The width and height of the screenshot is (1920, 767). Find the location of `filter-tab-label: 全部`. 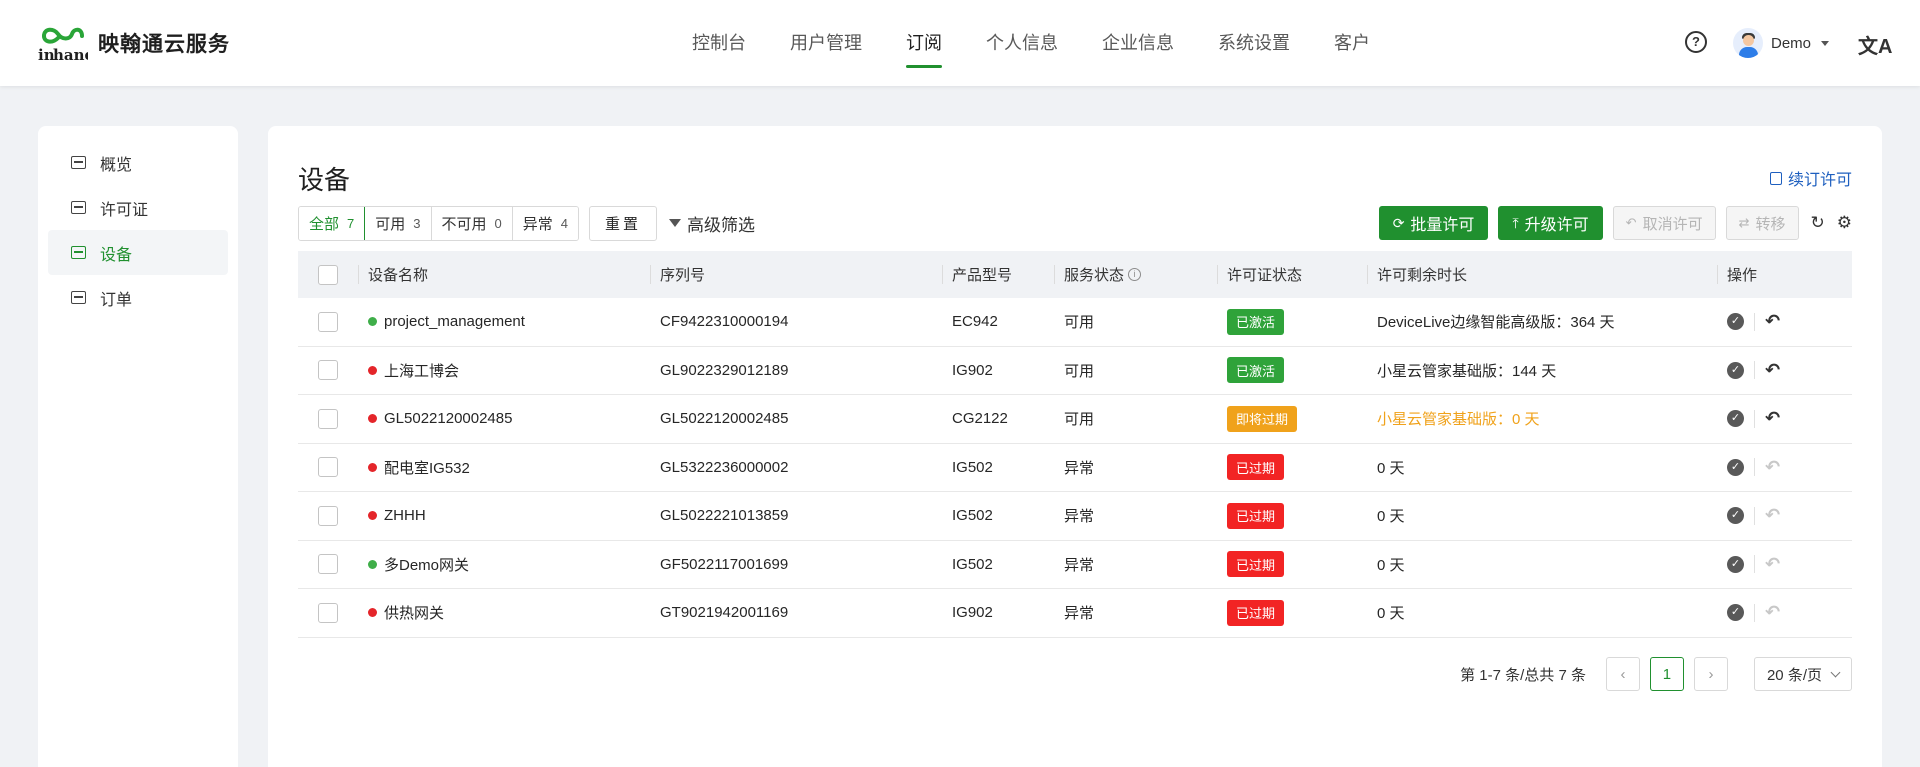

filter-tab-label: 全部 is located at coordinates (324, 224).